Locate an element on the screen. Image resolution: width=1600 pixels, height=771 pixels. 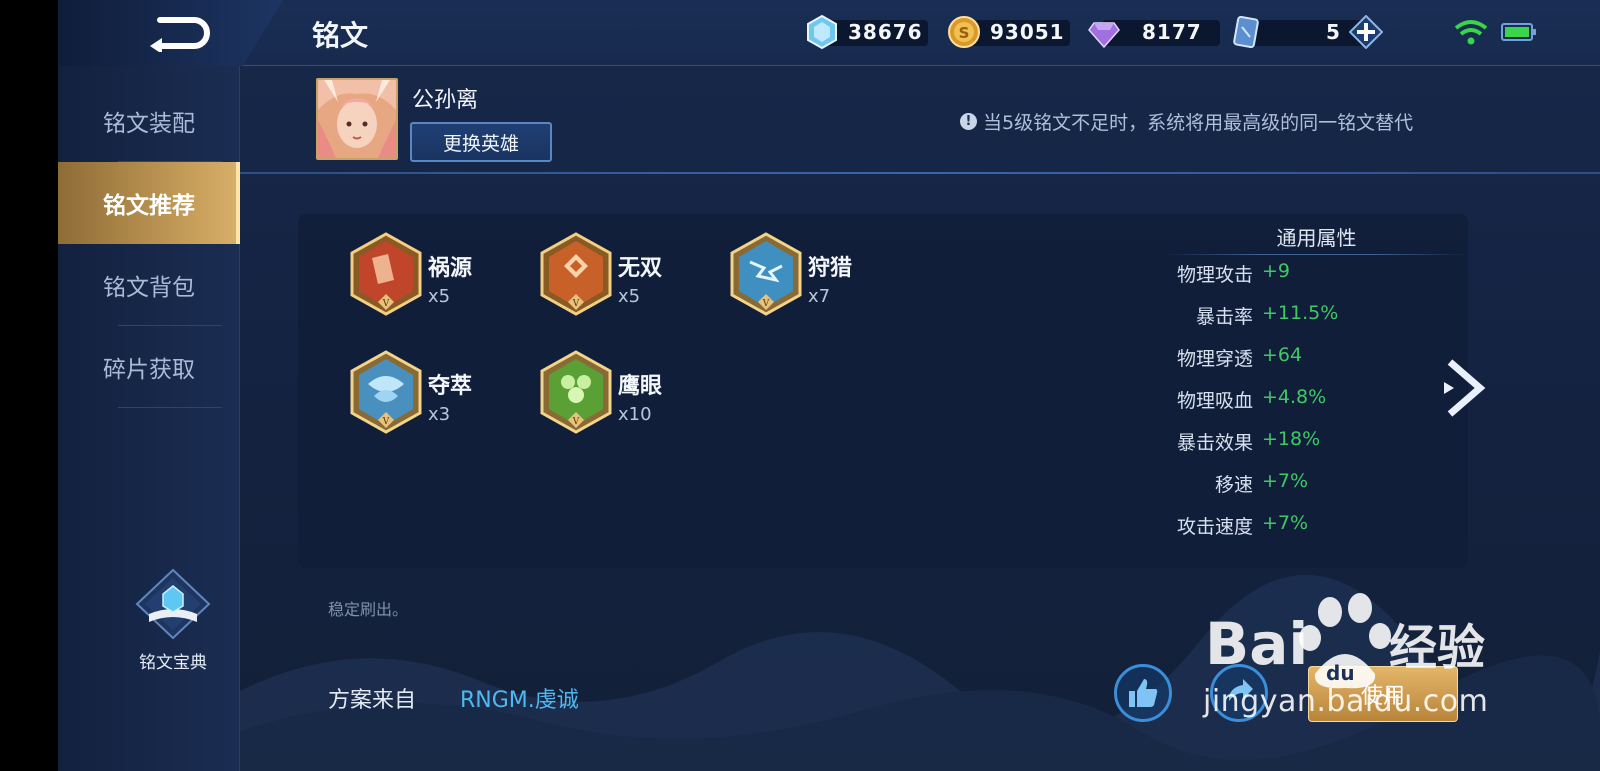
codex-label: 铭文宝典 is located at coordinates (173, 663).